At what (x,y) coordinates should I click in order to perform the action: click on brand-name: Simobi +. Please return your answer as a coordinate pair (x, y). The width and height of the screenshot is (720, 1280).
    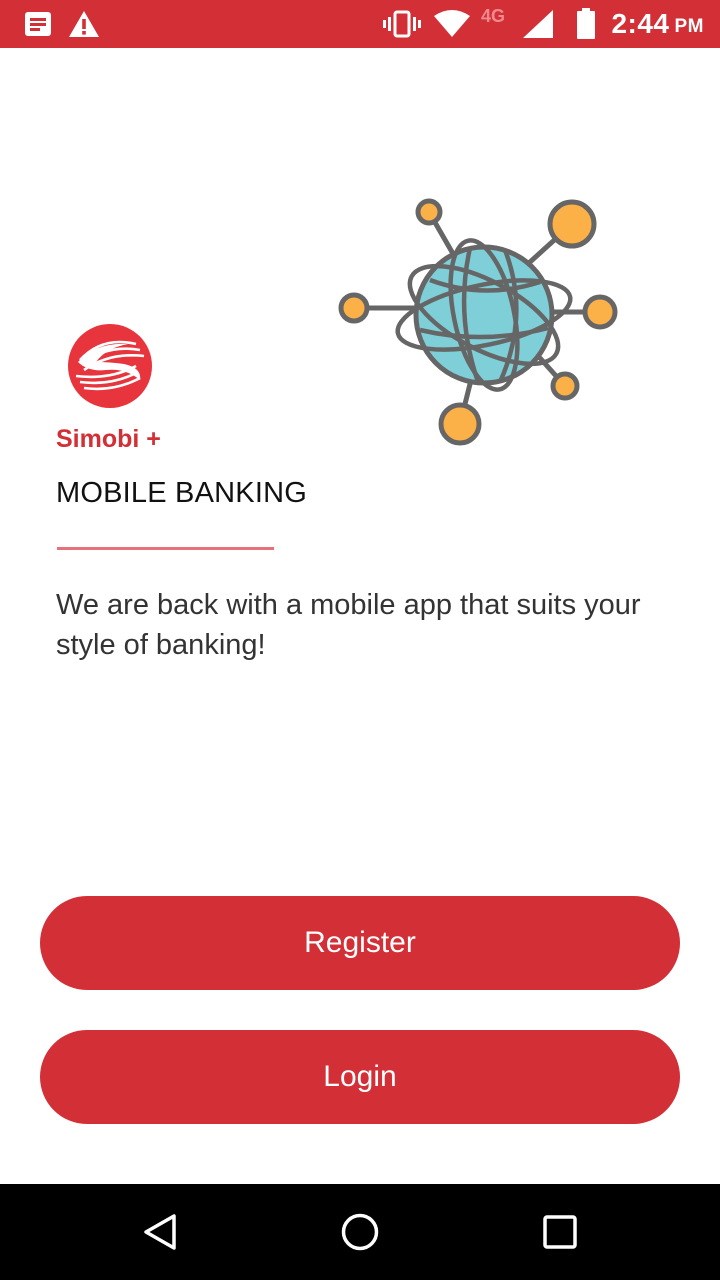
    Looking at the image, I should click on (108, 439).